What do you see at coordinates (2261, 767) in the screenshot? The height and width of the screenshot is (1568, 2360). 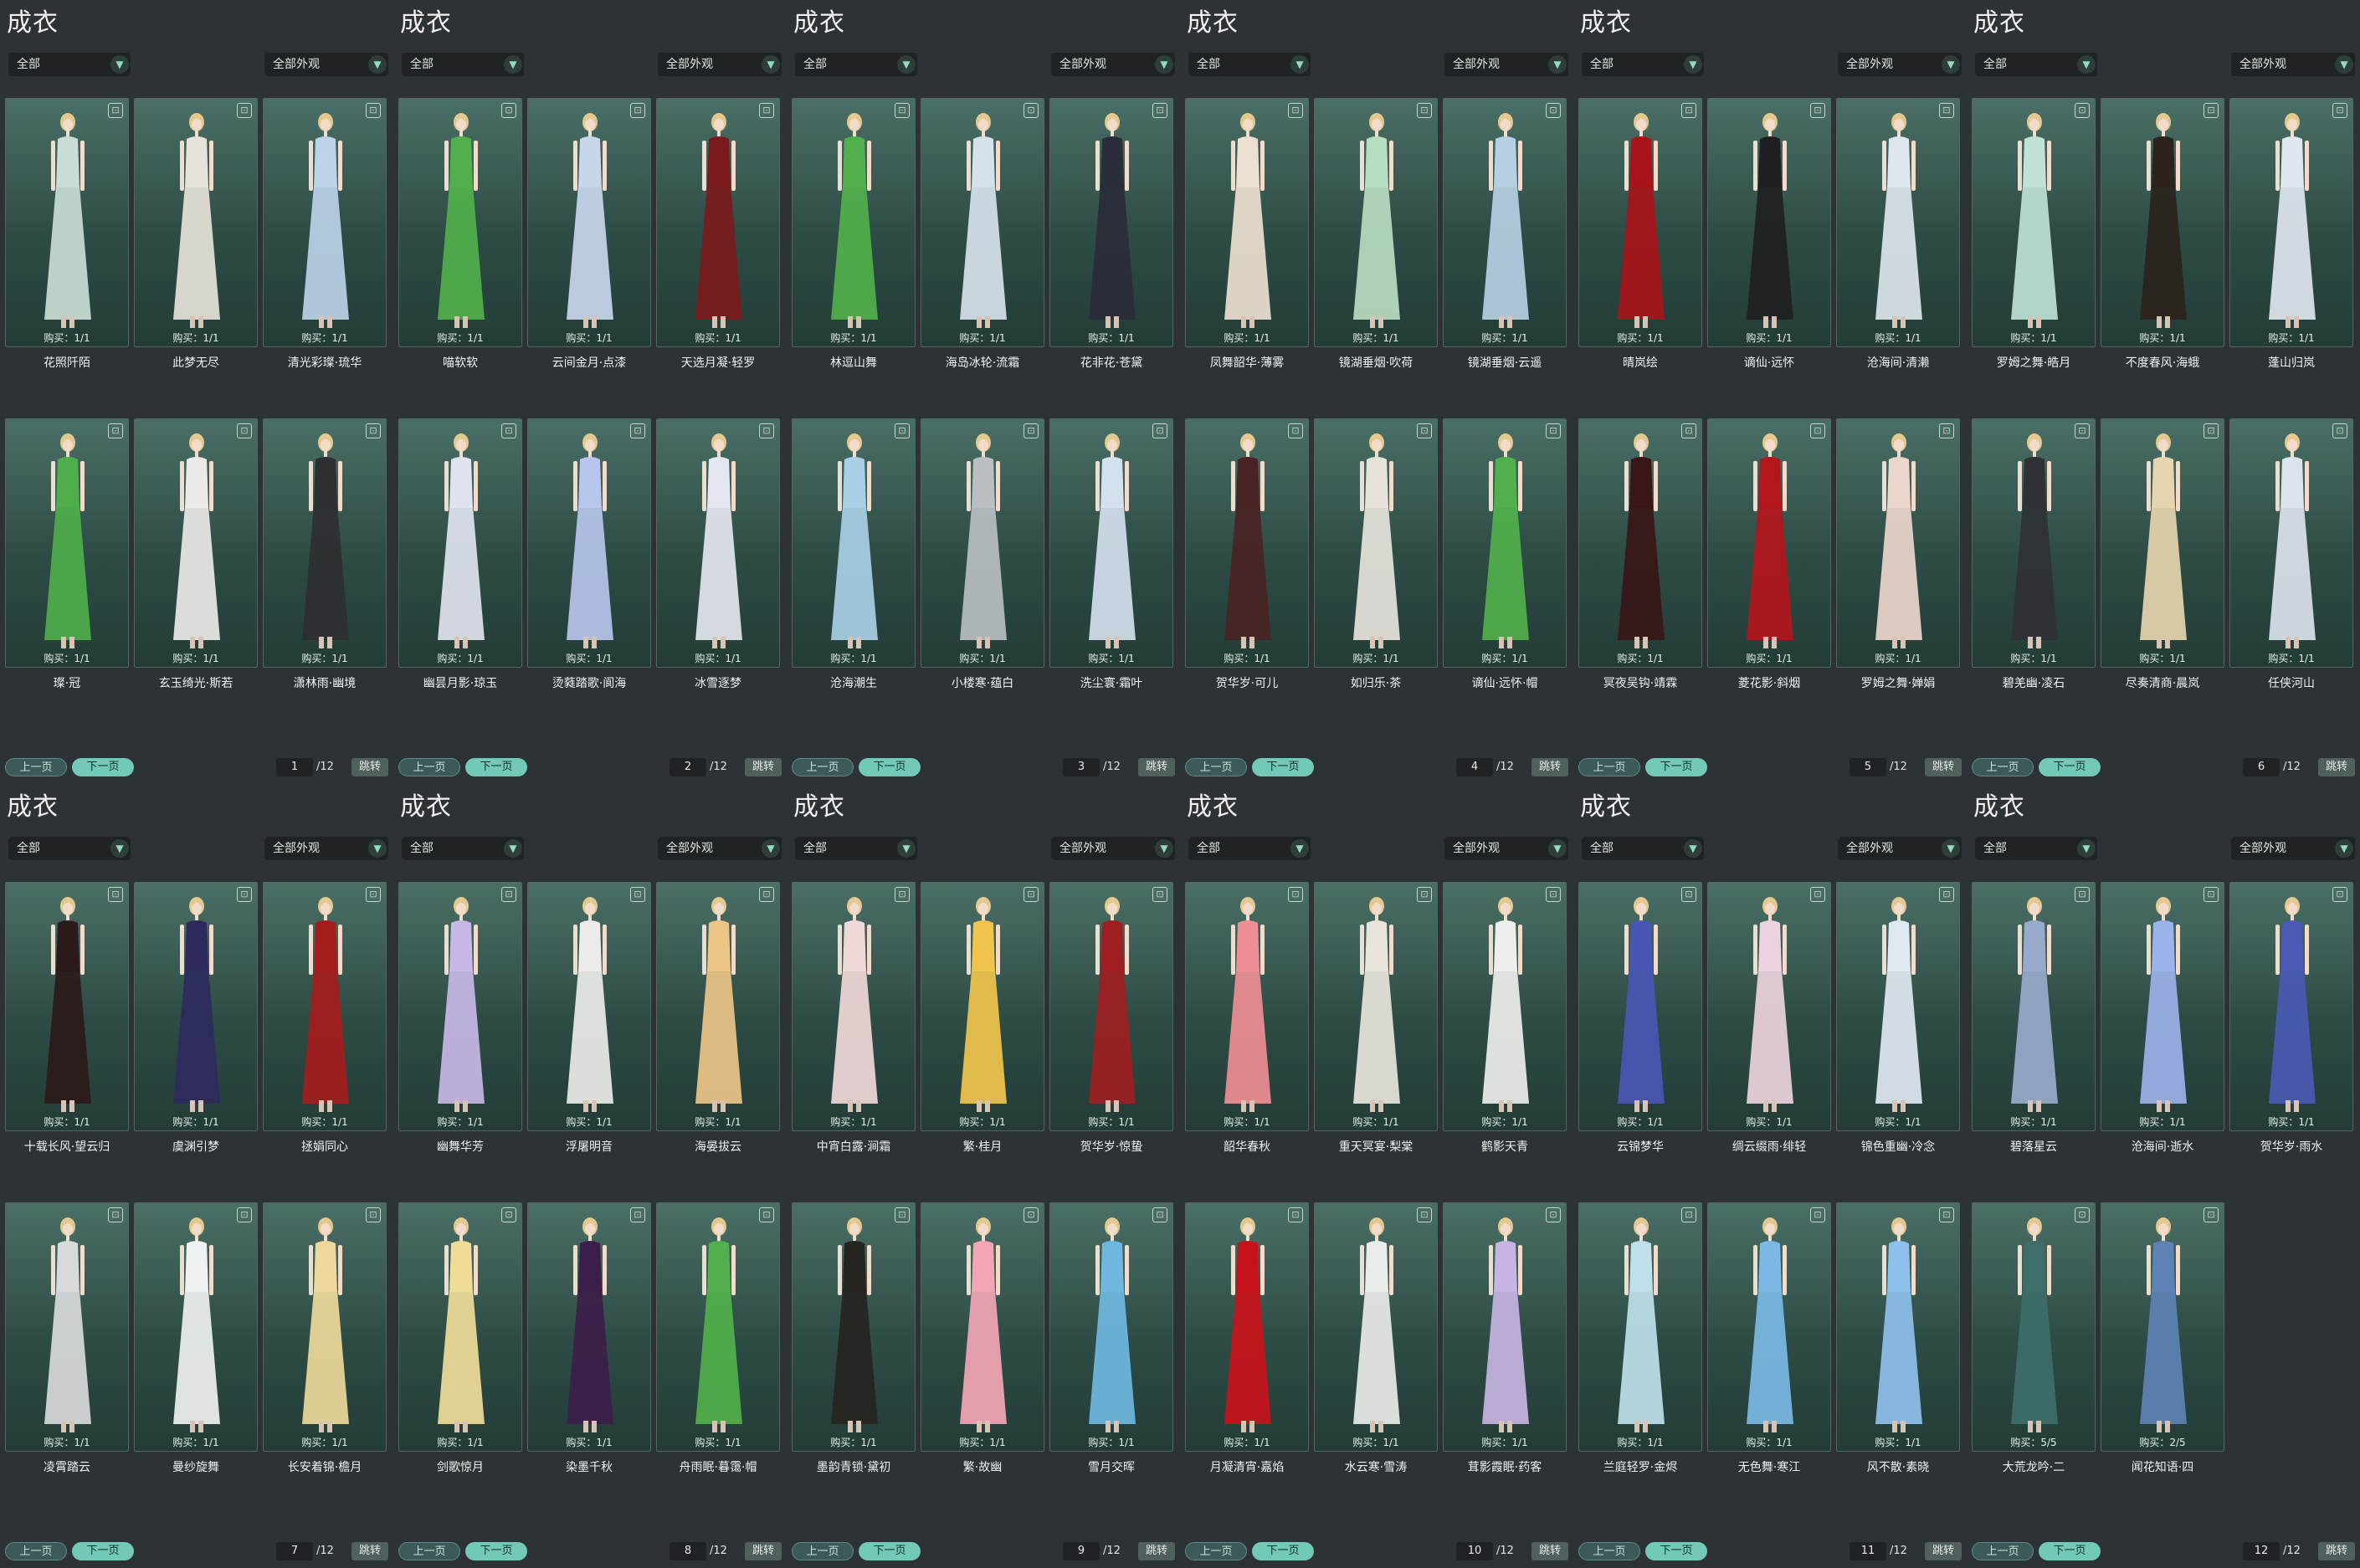 I see `page-number-input: 6` at bounding box center [2261, 767].